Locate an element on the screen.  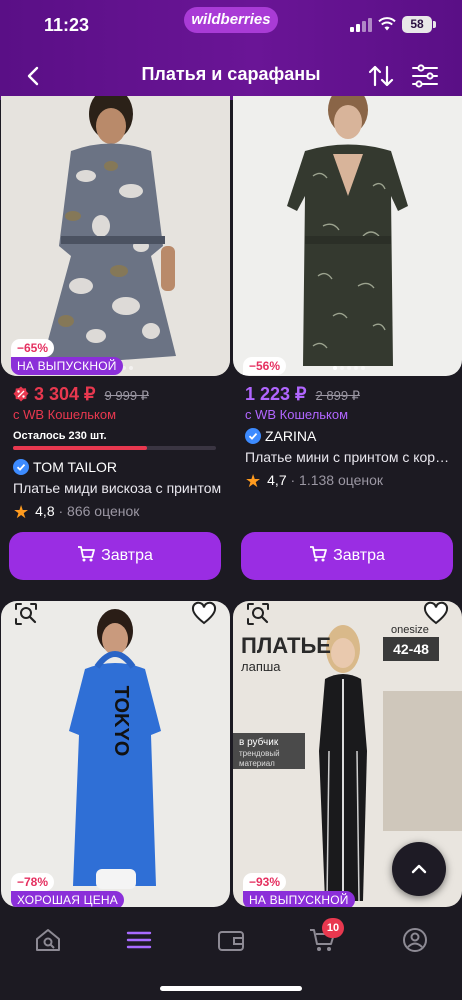
battery-tip is located at coordinates (434, 24).